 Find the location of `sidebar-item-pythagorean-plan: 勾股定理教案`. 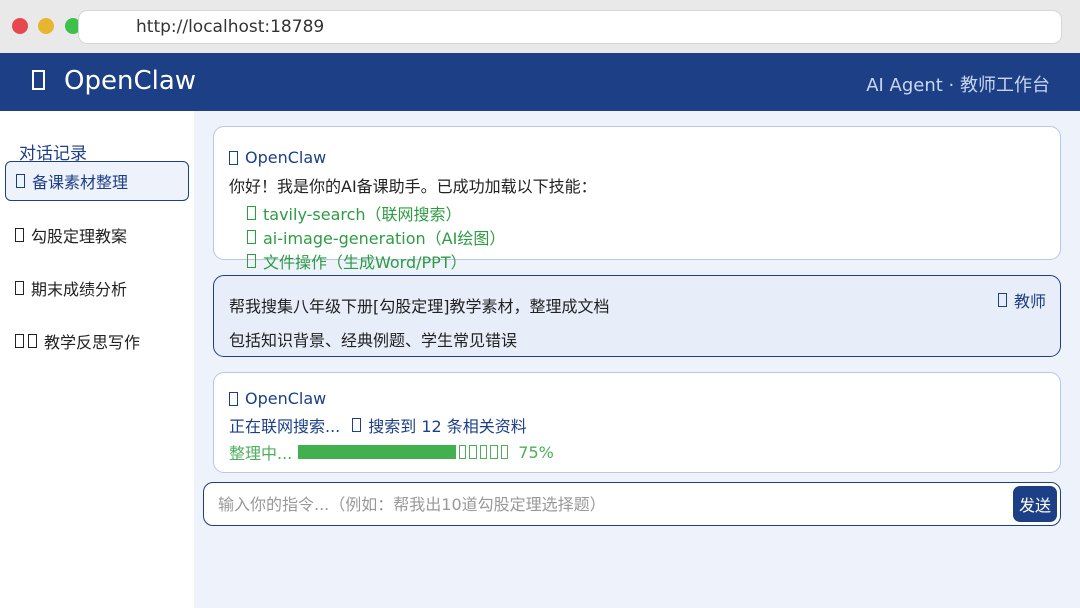

sidebar-item-pythagorean-plan: 勾股定理教案 is located at coordinates (97, 235).